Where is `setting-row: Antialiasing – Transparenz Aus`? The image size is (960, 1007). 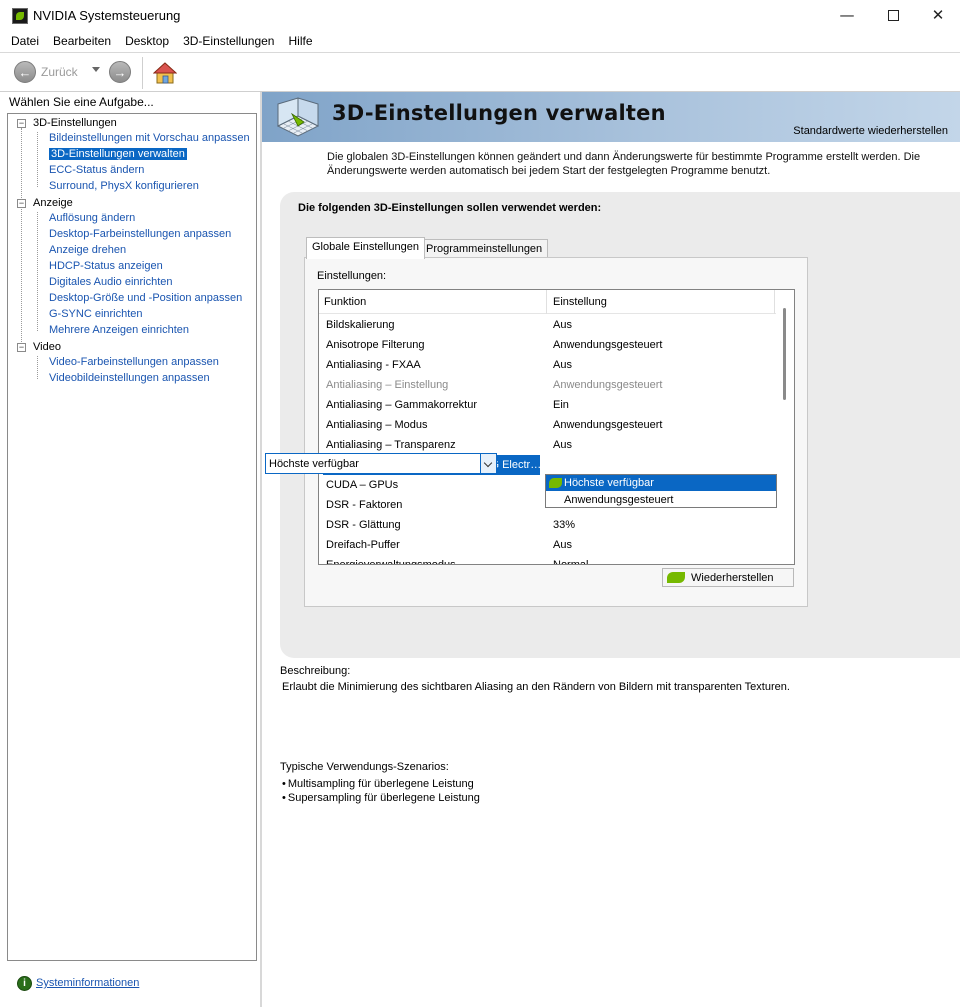
setting-row: Antialiasing – Transparenz Aus is located at coordinates (547, 445).